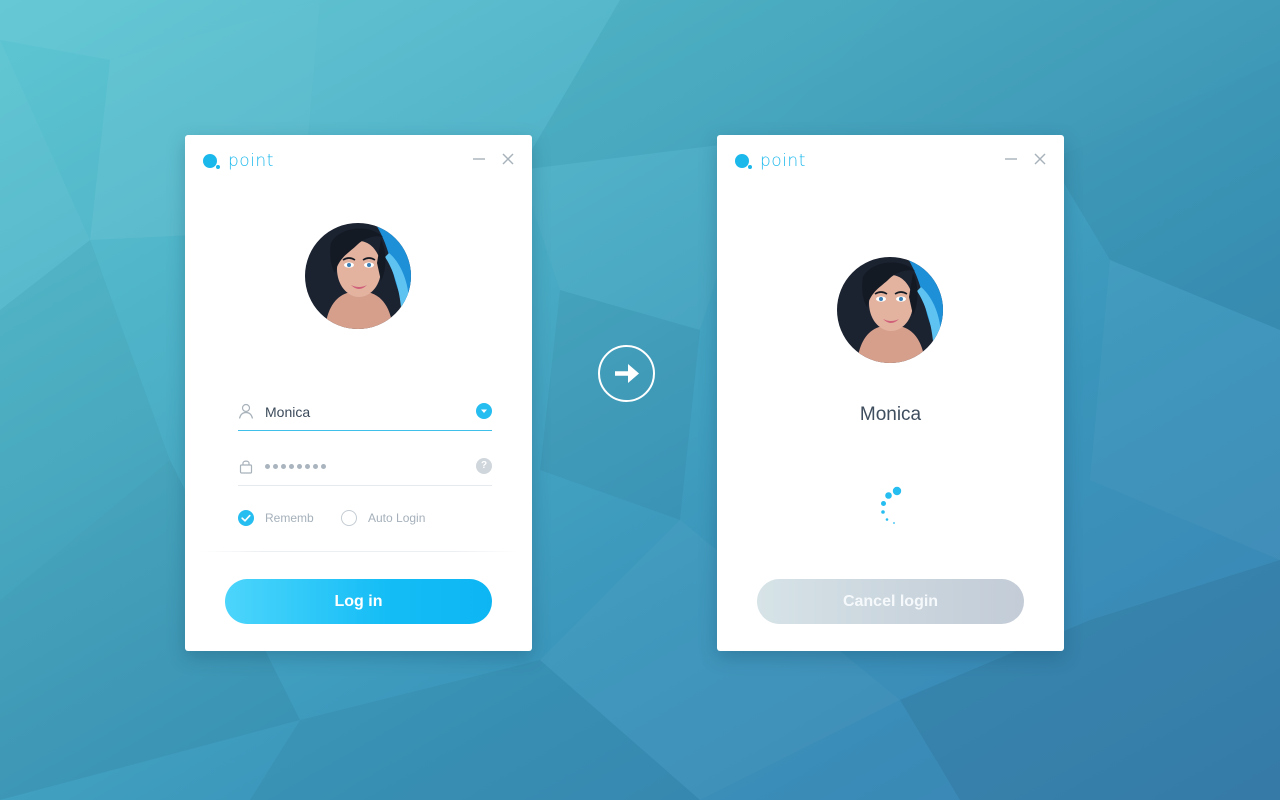 The height and width of the screenshot is (800, 1280). I want to click on auto-login-checkbox: Auto Login, so click(383, 518).